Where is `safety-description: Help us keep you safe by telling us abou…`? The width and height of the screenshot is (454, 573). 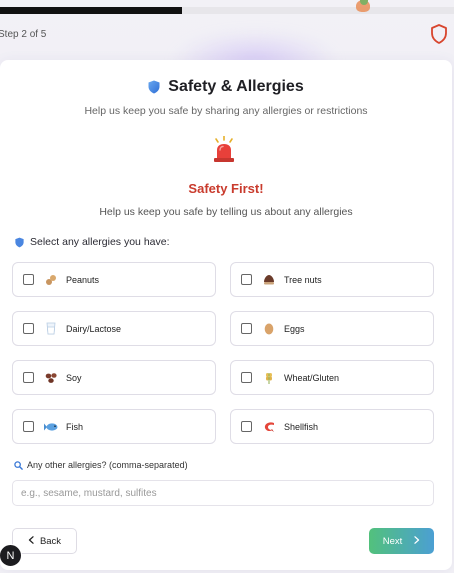
safety-description: Help us keep you safe by telling us abou… is located at coordinates (226, 212).